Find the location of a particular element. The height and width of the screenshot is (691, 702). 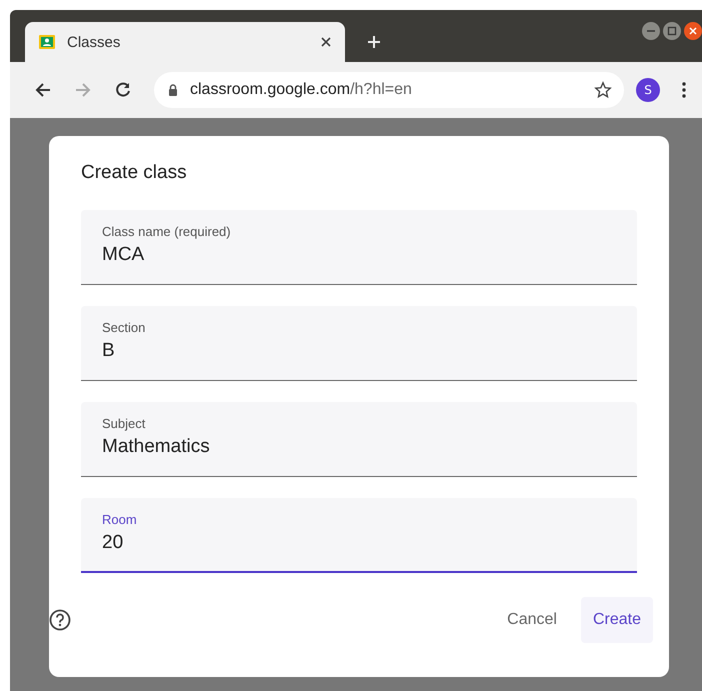

reload-icon is located at coordinates (123, 90).